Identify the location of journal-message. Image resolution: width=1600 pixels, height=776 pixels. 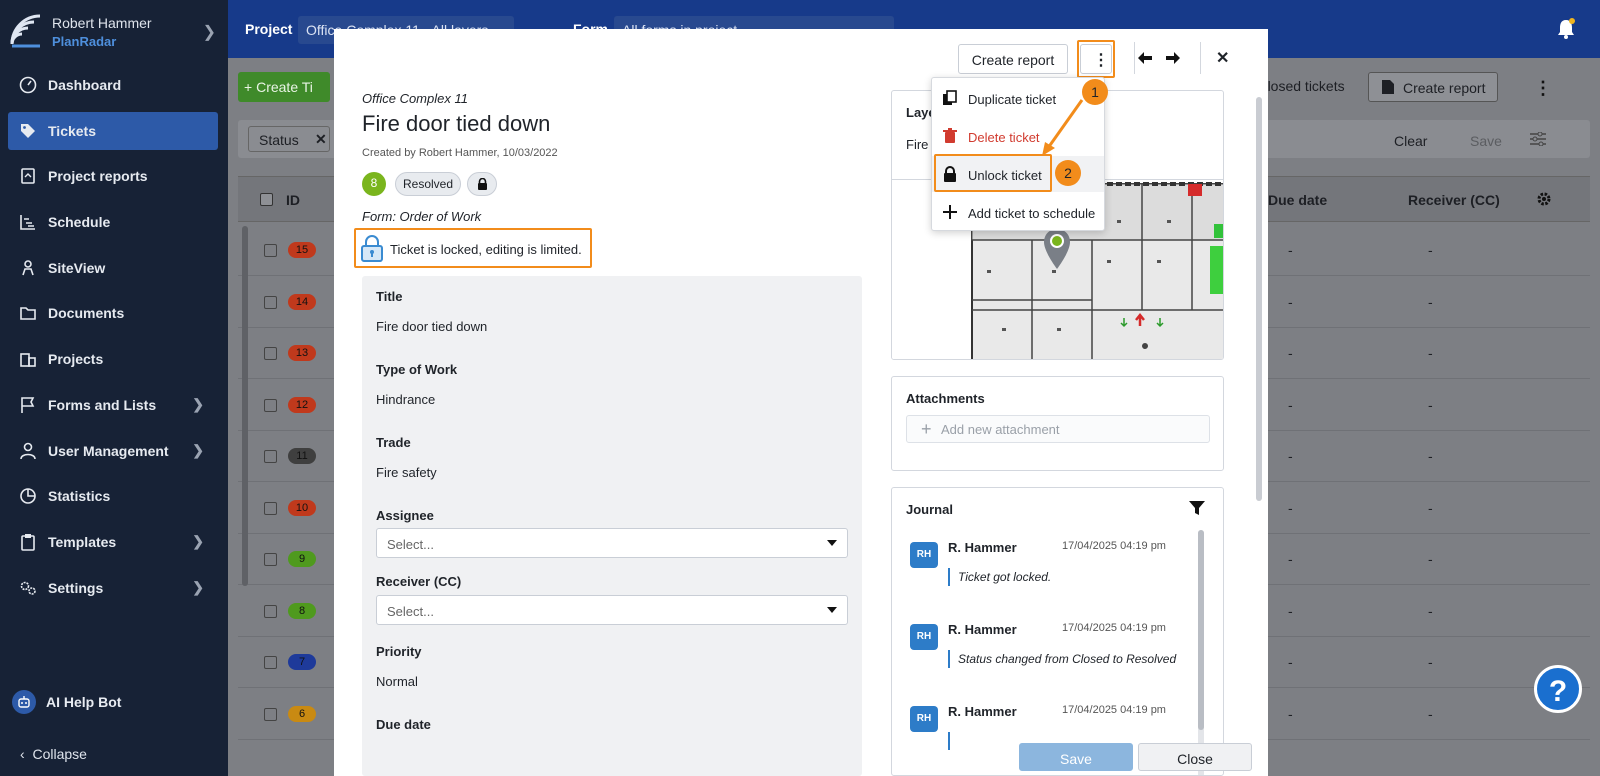
(953, 741).